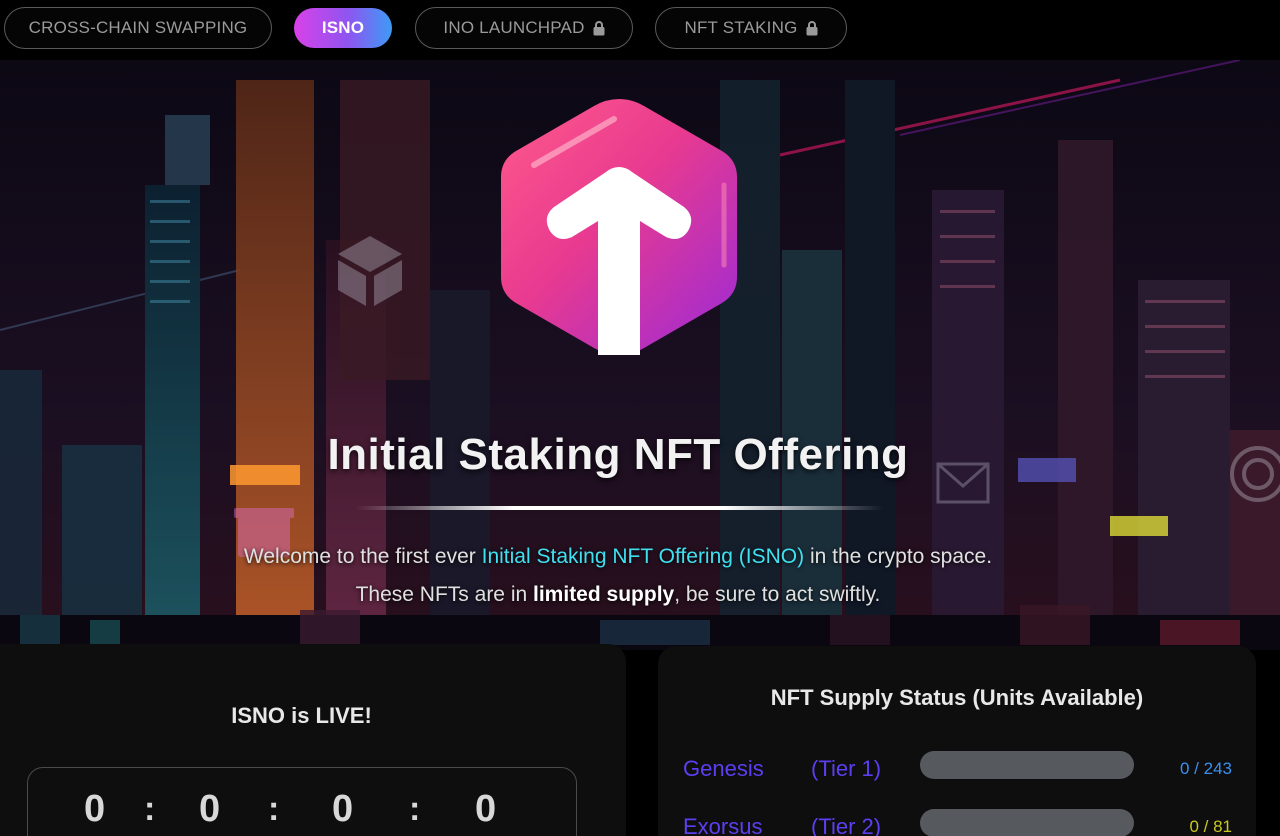  I want to click on nav-tab-label: INO LAUNCHPAD, so click(514, 27).